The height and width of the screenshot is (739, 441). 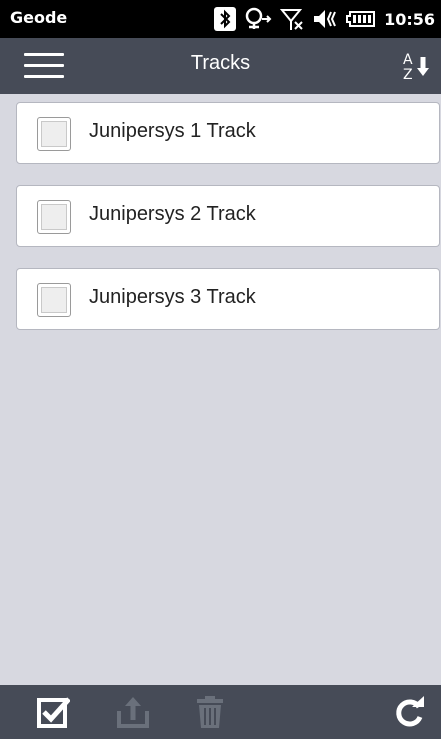 I want to click on status-icons: 10:56, so click(x=324, y=19).